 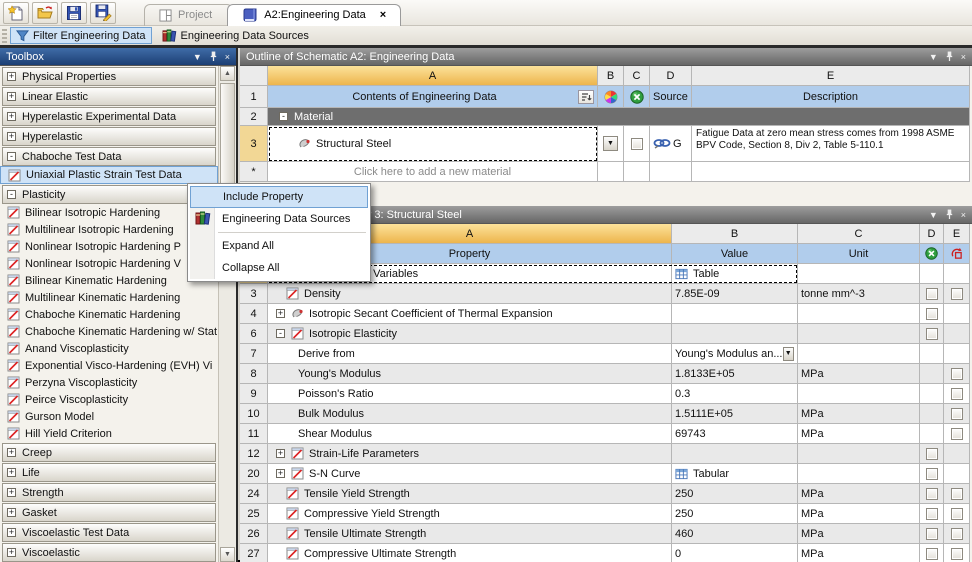 What do you see at coordinates (788, 353) in the screenshot?
I see `dropdown-icon: ▼` at bounding box center [788, 353].